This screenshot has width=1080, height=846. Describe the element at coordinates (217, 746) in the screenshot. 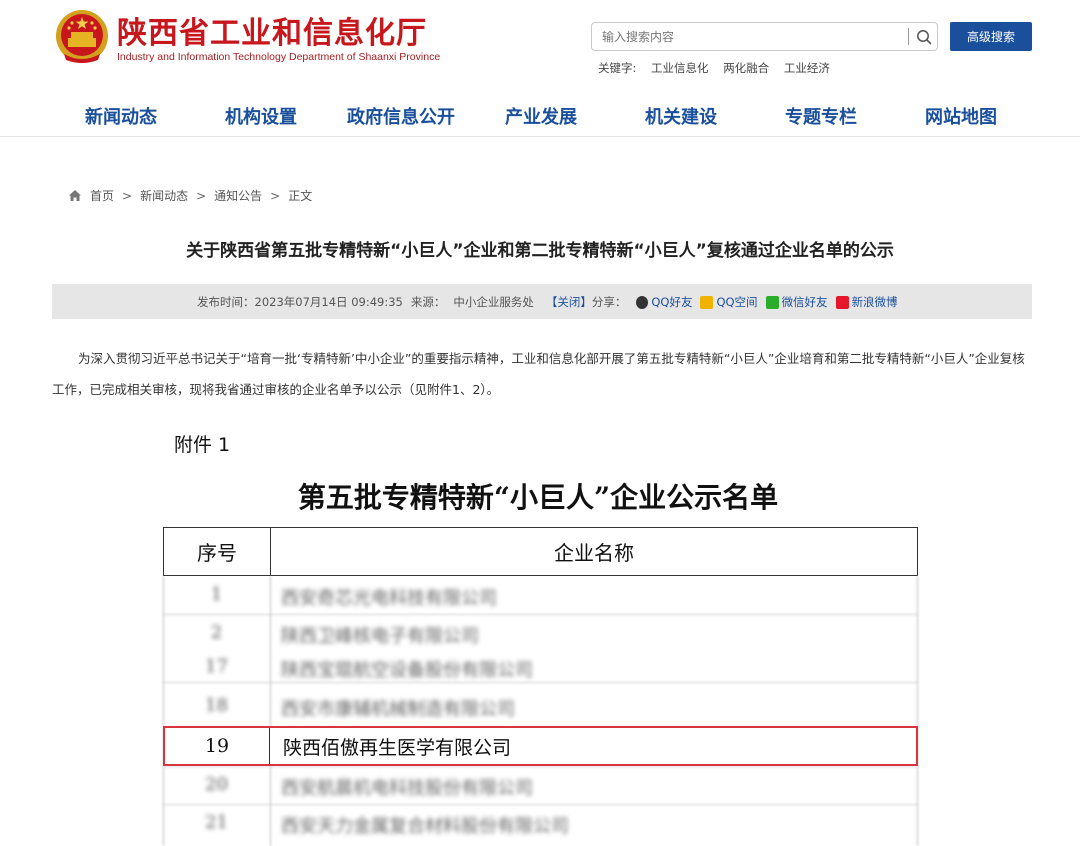

I see `highlight-row-no: 19` at that location.